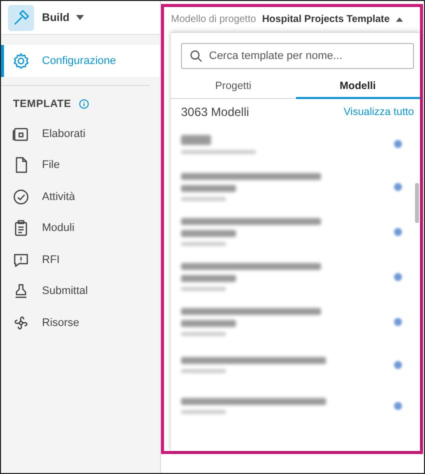  I want to click on sidebar-item: Elaborati, so click(80, 134).